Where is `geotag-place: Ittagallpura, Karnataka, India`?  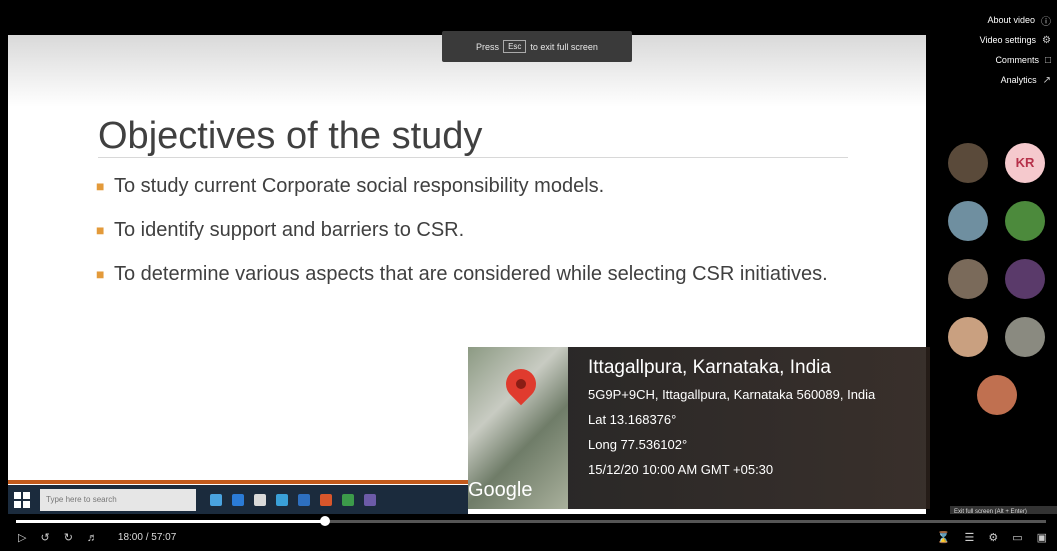
geotag-place: Ittagallpura, Karnataka, India is located at coordinates (709, 367).